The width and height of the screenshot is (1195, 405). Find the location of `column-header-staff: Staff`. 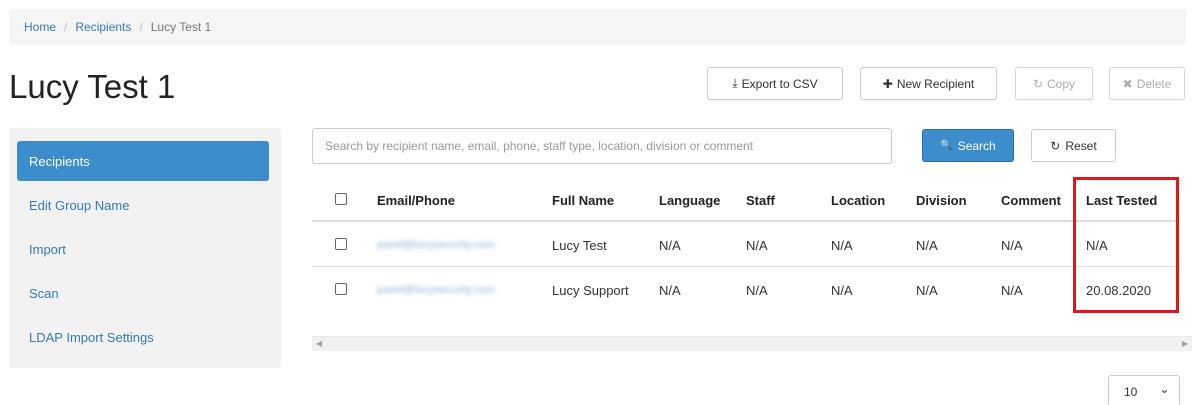

column-header-staff: Staff is located at coordinates (760, 200).